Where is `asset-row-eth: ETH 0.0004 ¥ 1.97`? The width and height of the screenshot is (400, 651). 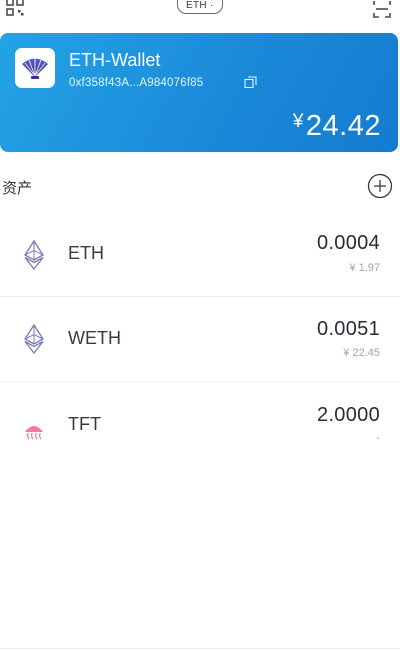 asset-row-eth: ETH 0.0004 ¥ 1.97 is located at coordinates (200, 254).